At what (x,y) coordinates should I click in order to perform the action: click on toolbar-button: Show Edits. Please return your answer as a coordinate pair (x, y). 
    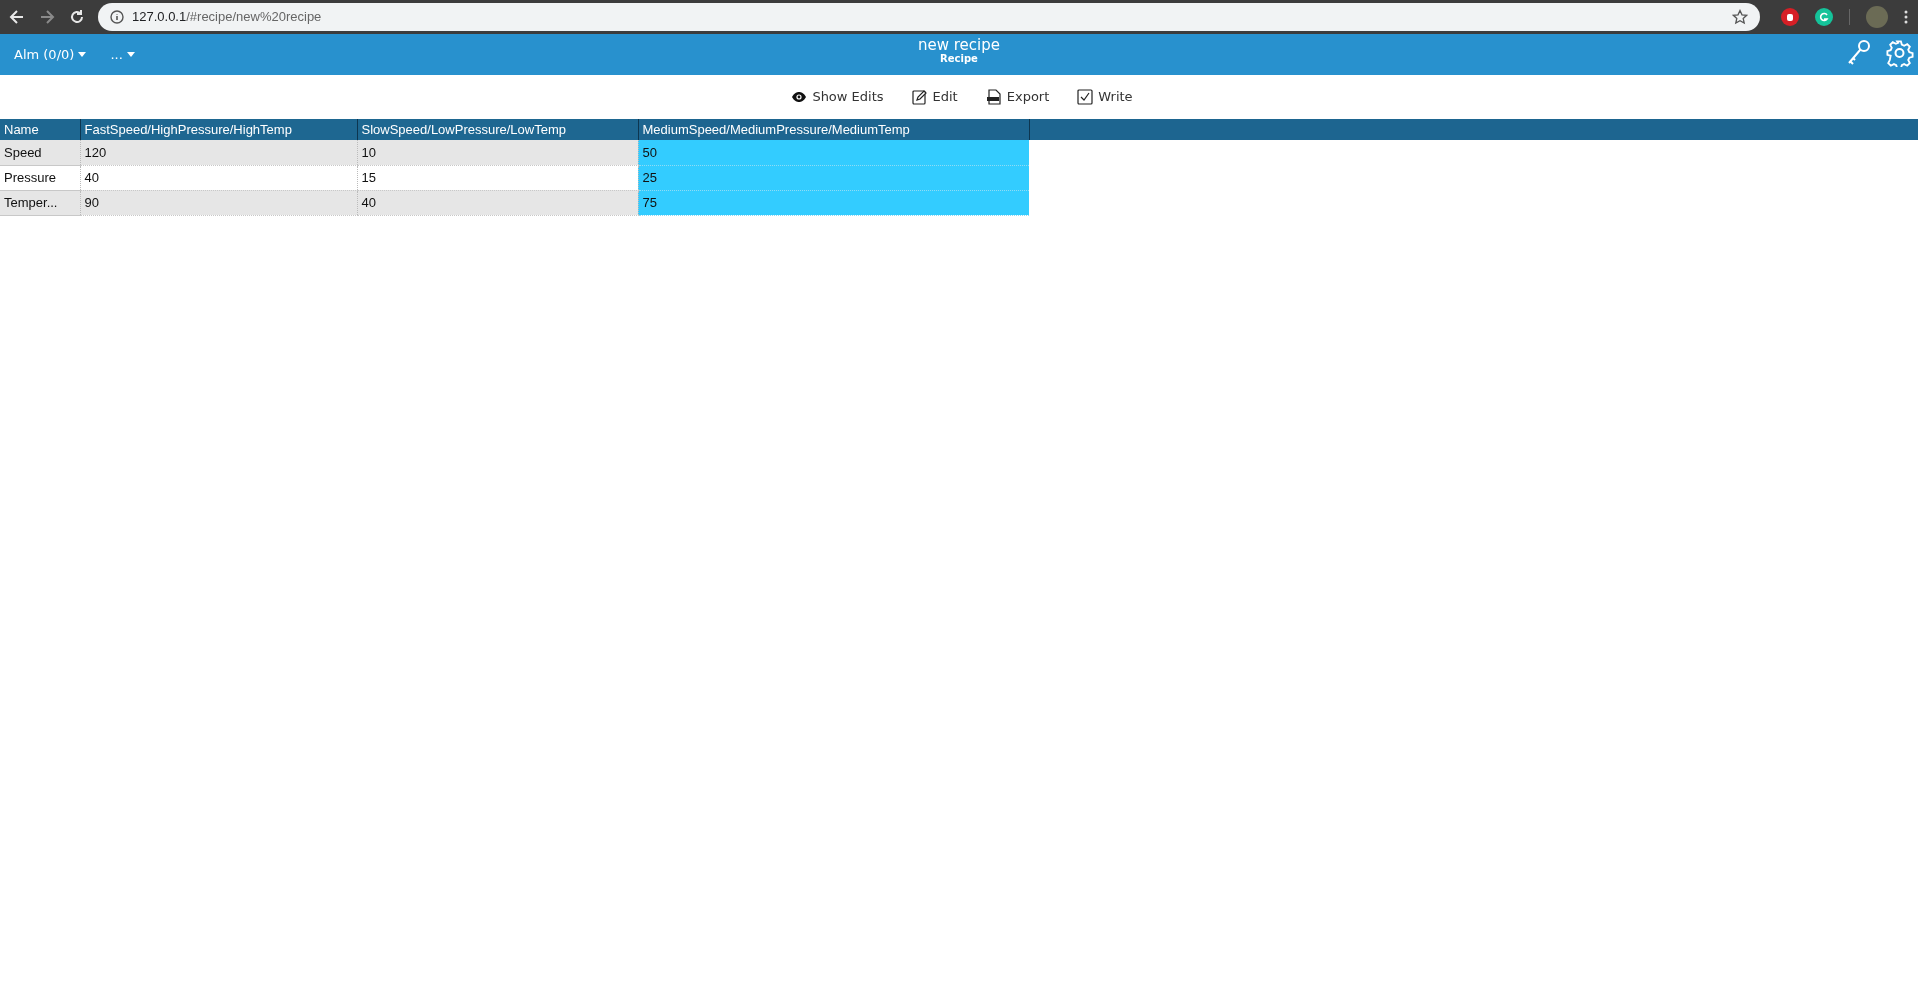
    Looking at the image, I should click on (837, 97).